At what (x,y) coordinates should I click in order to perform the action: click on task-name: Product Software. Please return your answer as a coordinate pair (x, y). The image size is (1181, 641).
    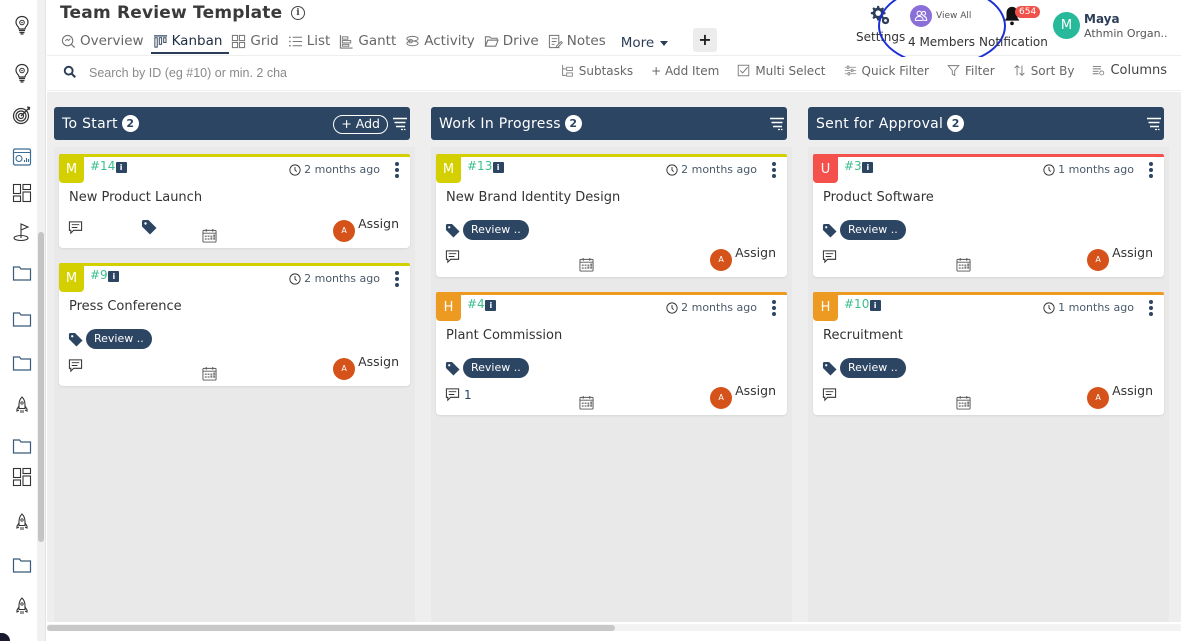
    Looking at the image, I should click on (878, 197).